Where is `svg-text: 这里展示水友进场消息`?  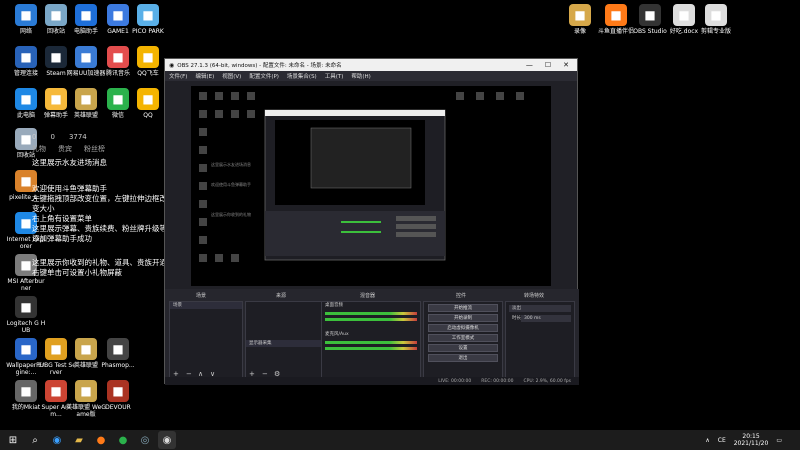 svg-text: 这里展示水友进场消息 is located at coordinates (231, 164).